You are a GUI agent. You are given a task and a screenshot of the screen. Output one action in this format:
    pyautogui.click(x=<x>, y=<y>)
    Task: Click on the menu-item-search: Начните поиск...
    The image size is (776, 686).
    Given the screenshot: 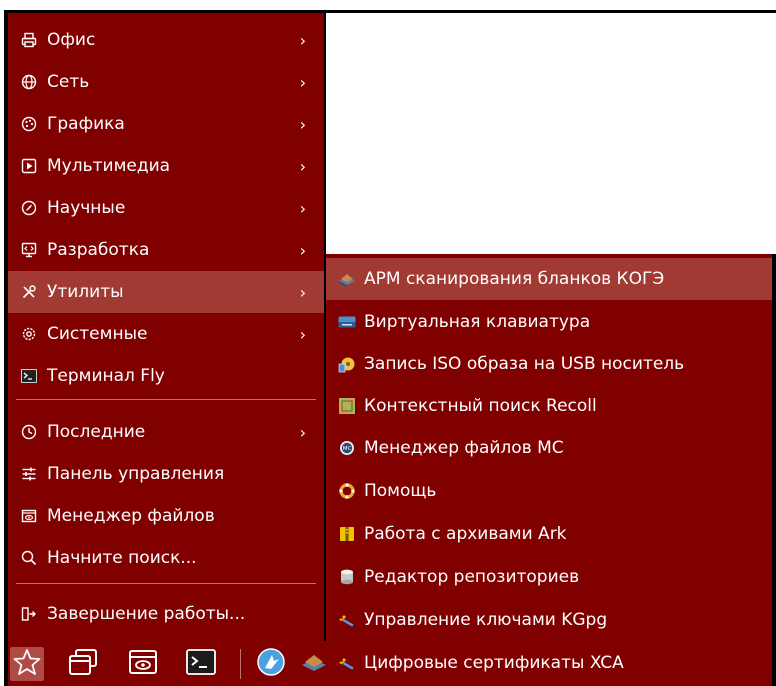 What is the action you would take?
    pyautogui.click(x=166, y=558)
    